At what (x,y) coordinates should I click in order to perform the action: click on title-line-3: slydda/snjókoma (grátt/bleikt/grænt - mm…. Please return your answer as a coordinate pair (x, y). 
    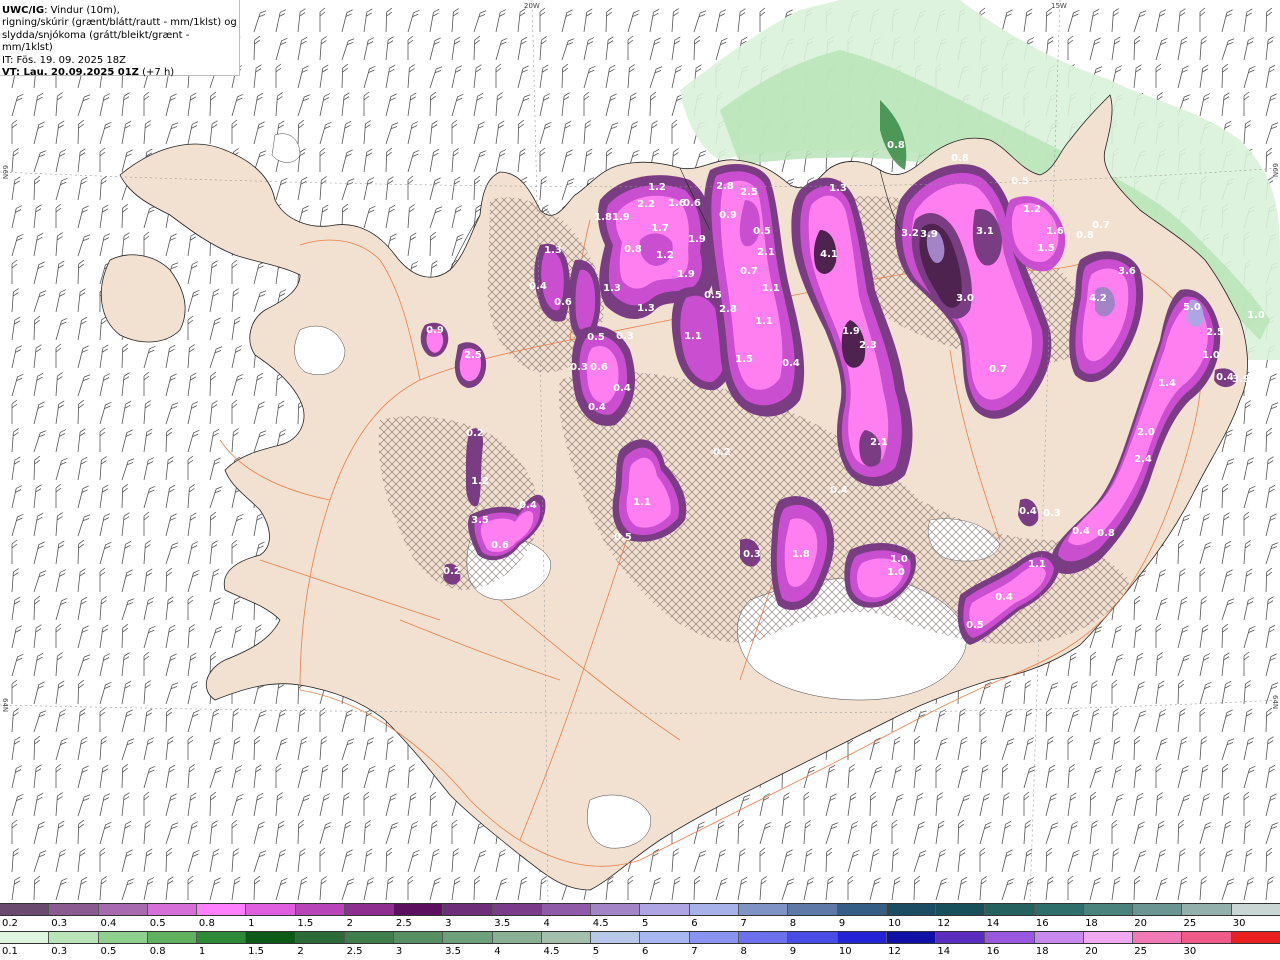
    Looking at the image, I should click on (96, 41).